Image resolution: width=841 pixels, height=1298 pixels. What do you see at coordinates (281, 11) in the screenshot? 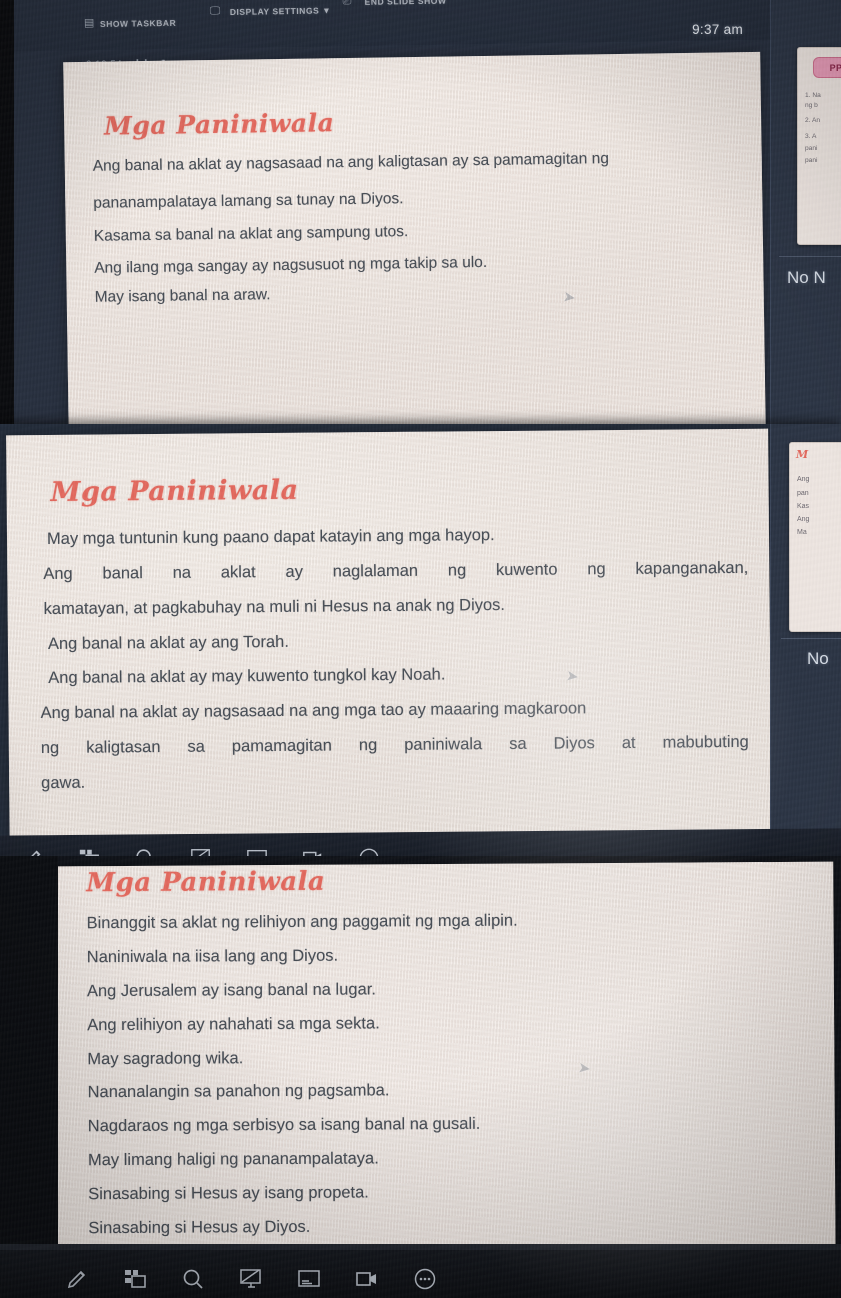
I see `display-settings-button: DISPLAY SETTINGS ▼` at bounding box center [281, 11].